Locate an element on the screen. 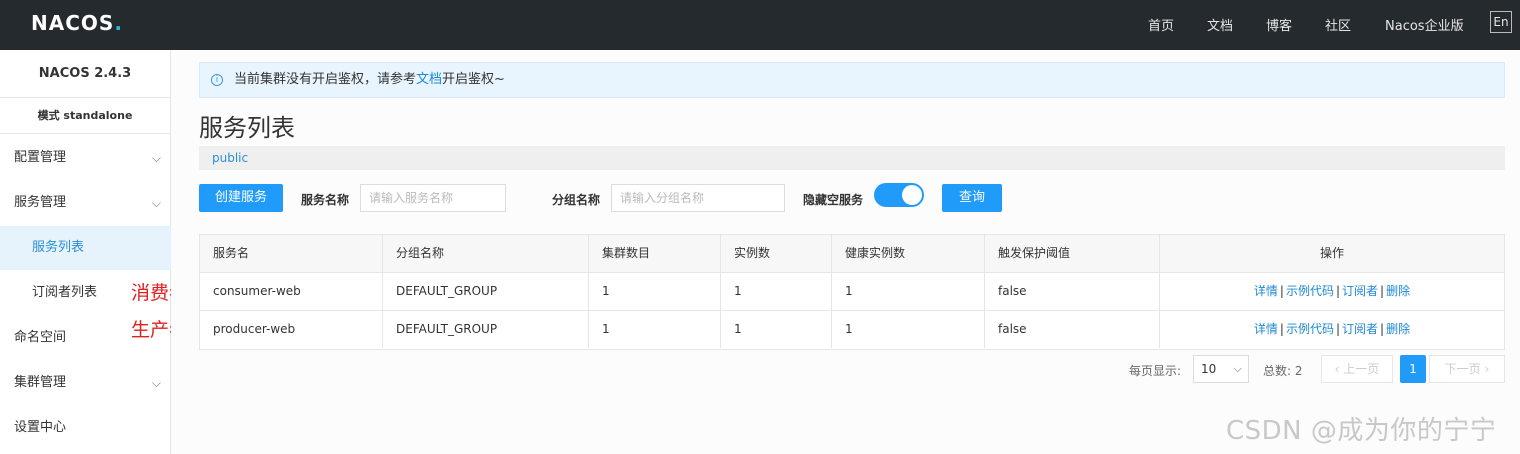 The image size is (1520, 454). service-name-cell: consumer-web is located at coordinates (291, 291).